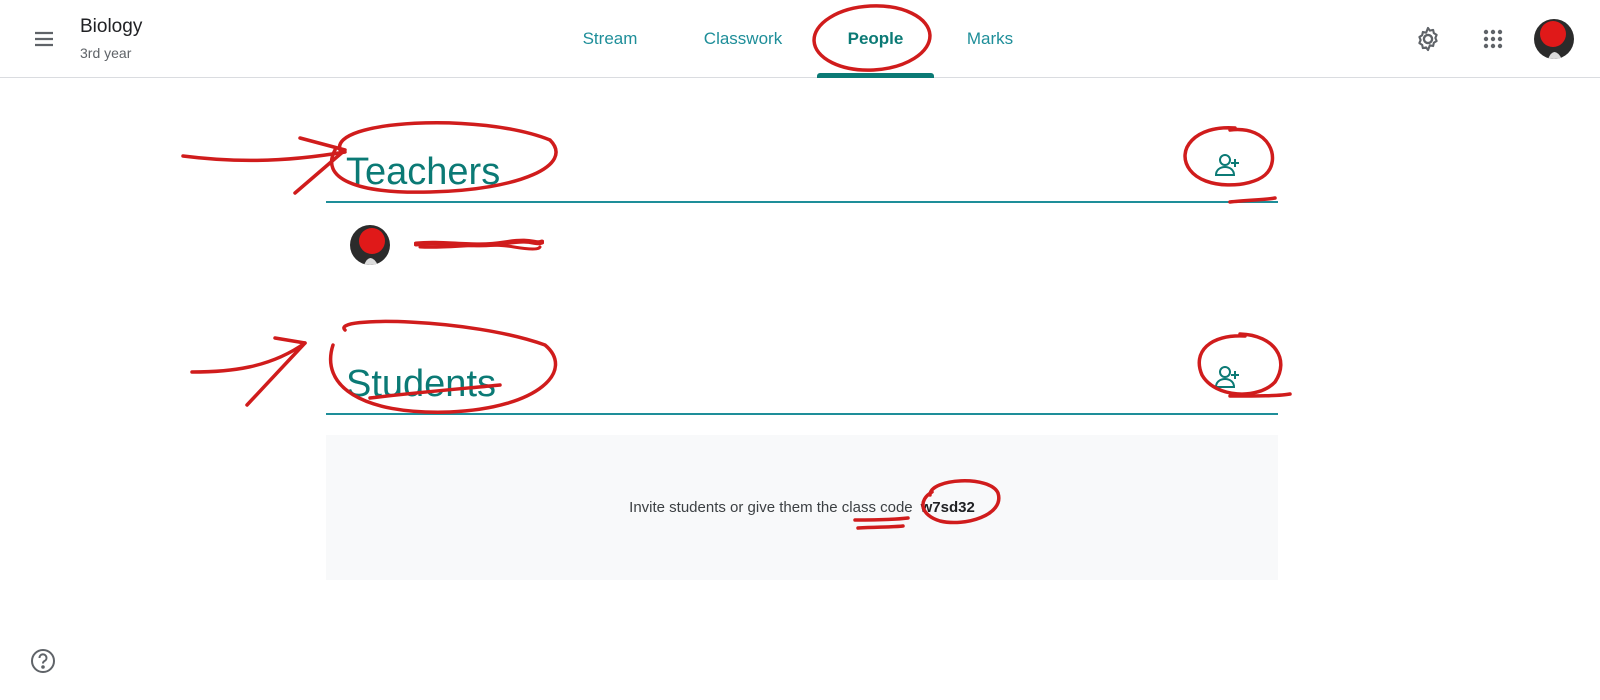 This screenshot has height=700, width=1600. What do you see at coordinates (423, 172) in the screenshot?
I see `teachers-heading: Teachers` at bounding box center [423, 172].